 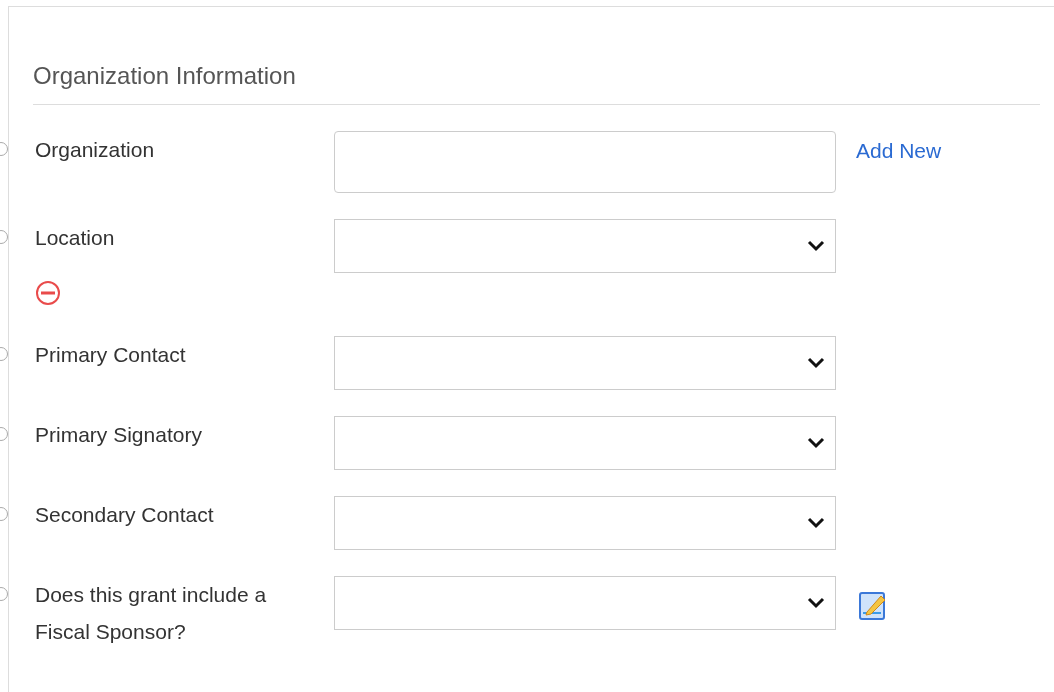 I want to click on text-field, so click(x=585, y=162).